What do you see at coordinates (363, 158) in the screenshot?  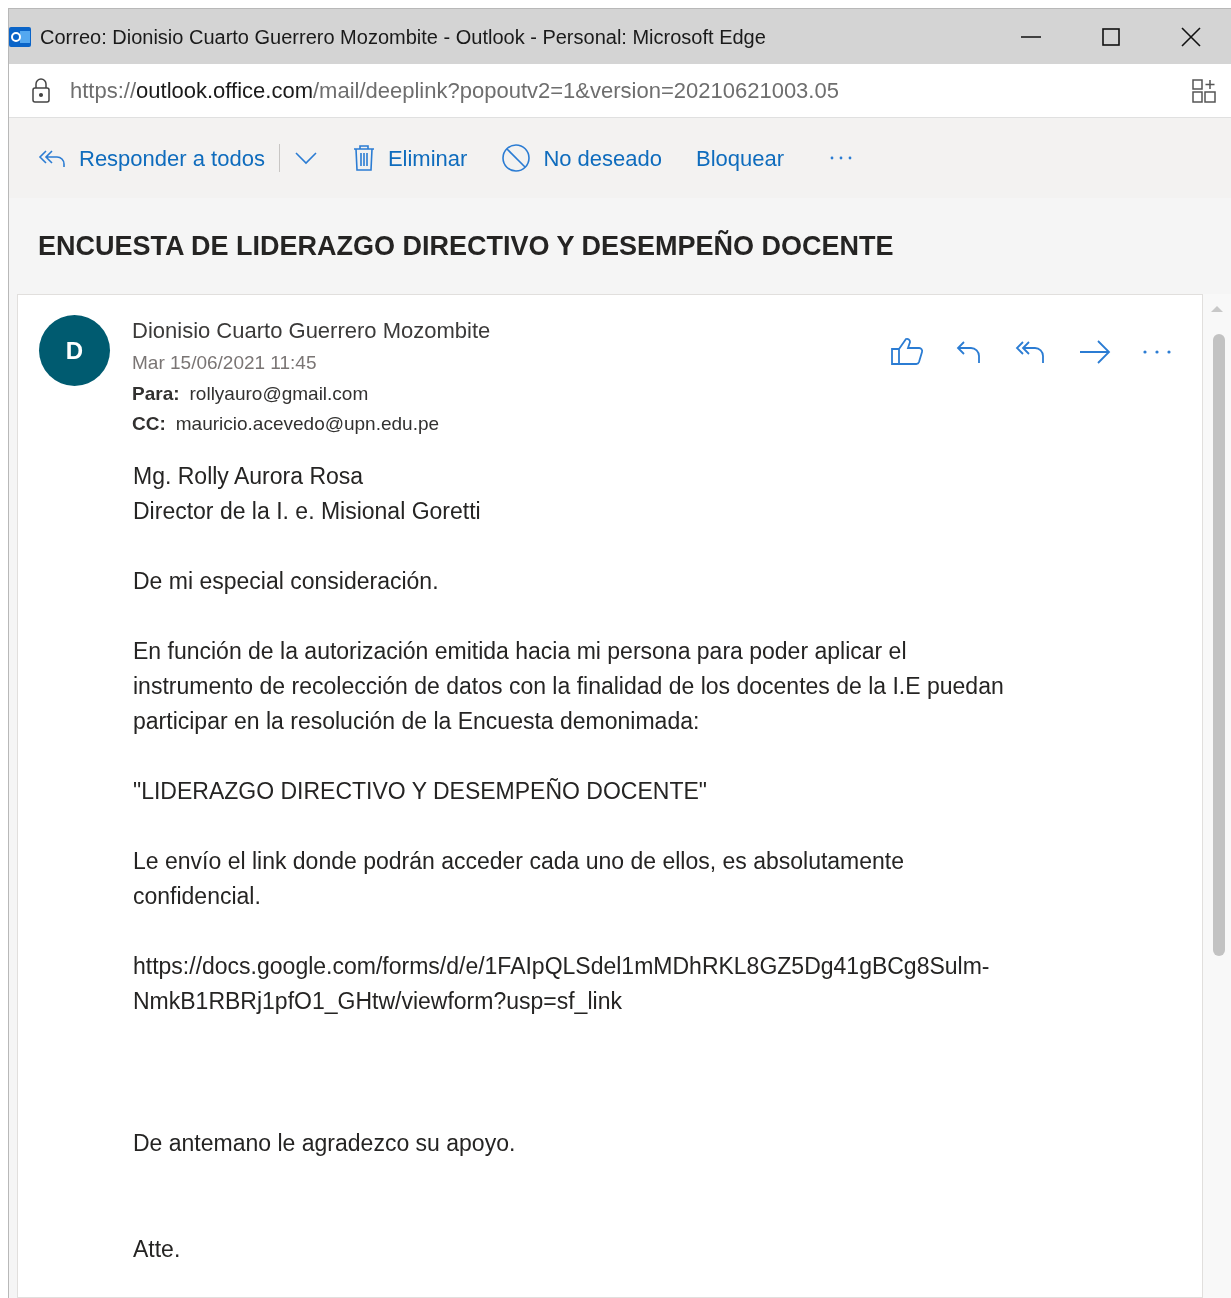 I see `trash-icon` at bounding box center [363, 158].